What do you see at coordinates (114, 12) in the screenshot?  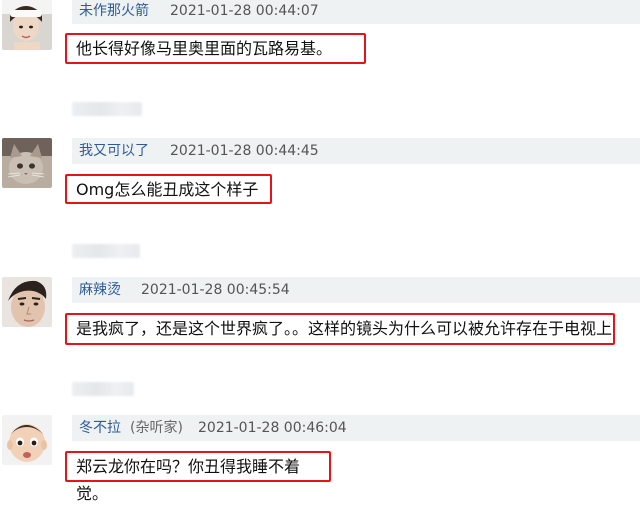 I see `username-link: 未作那火箭` at bounding box center [114, 12].